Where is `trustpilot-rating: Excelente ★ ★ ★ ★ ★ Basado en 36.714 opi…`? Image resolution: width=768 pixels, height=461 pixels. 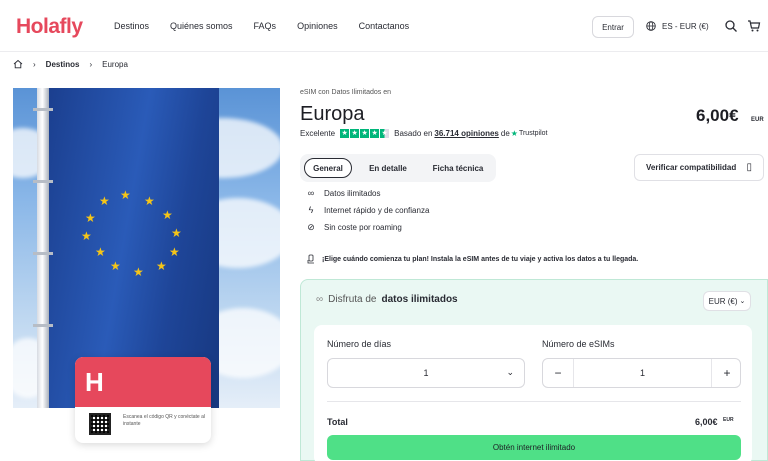
trustpilot-rating: Excelente ★ ★ ★ ★ ★ Basado en 36.714 opi… is located at coordinates (423, 133).